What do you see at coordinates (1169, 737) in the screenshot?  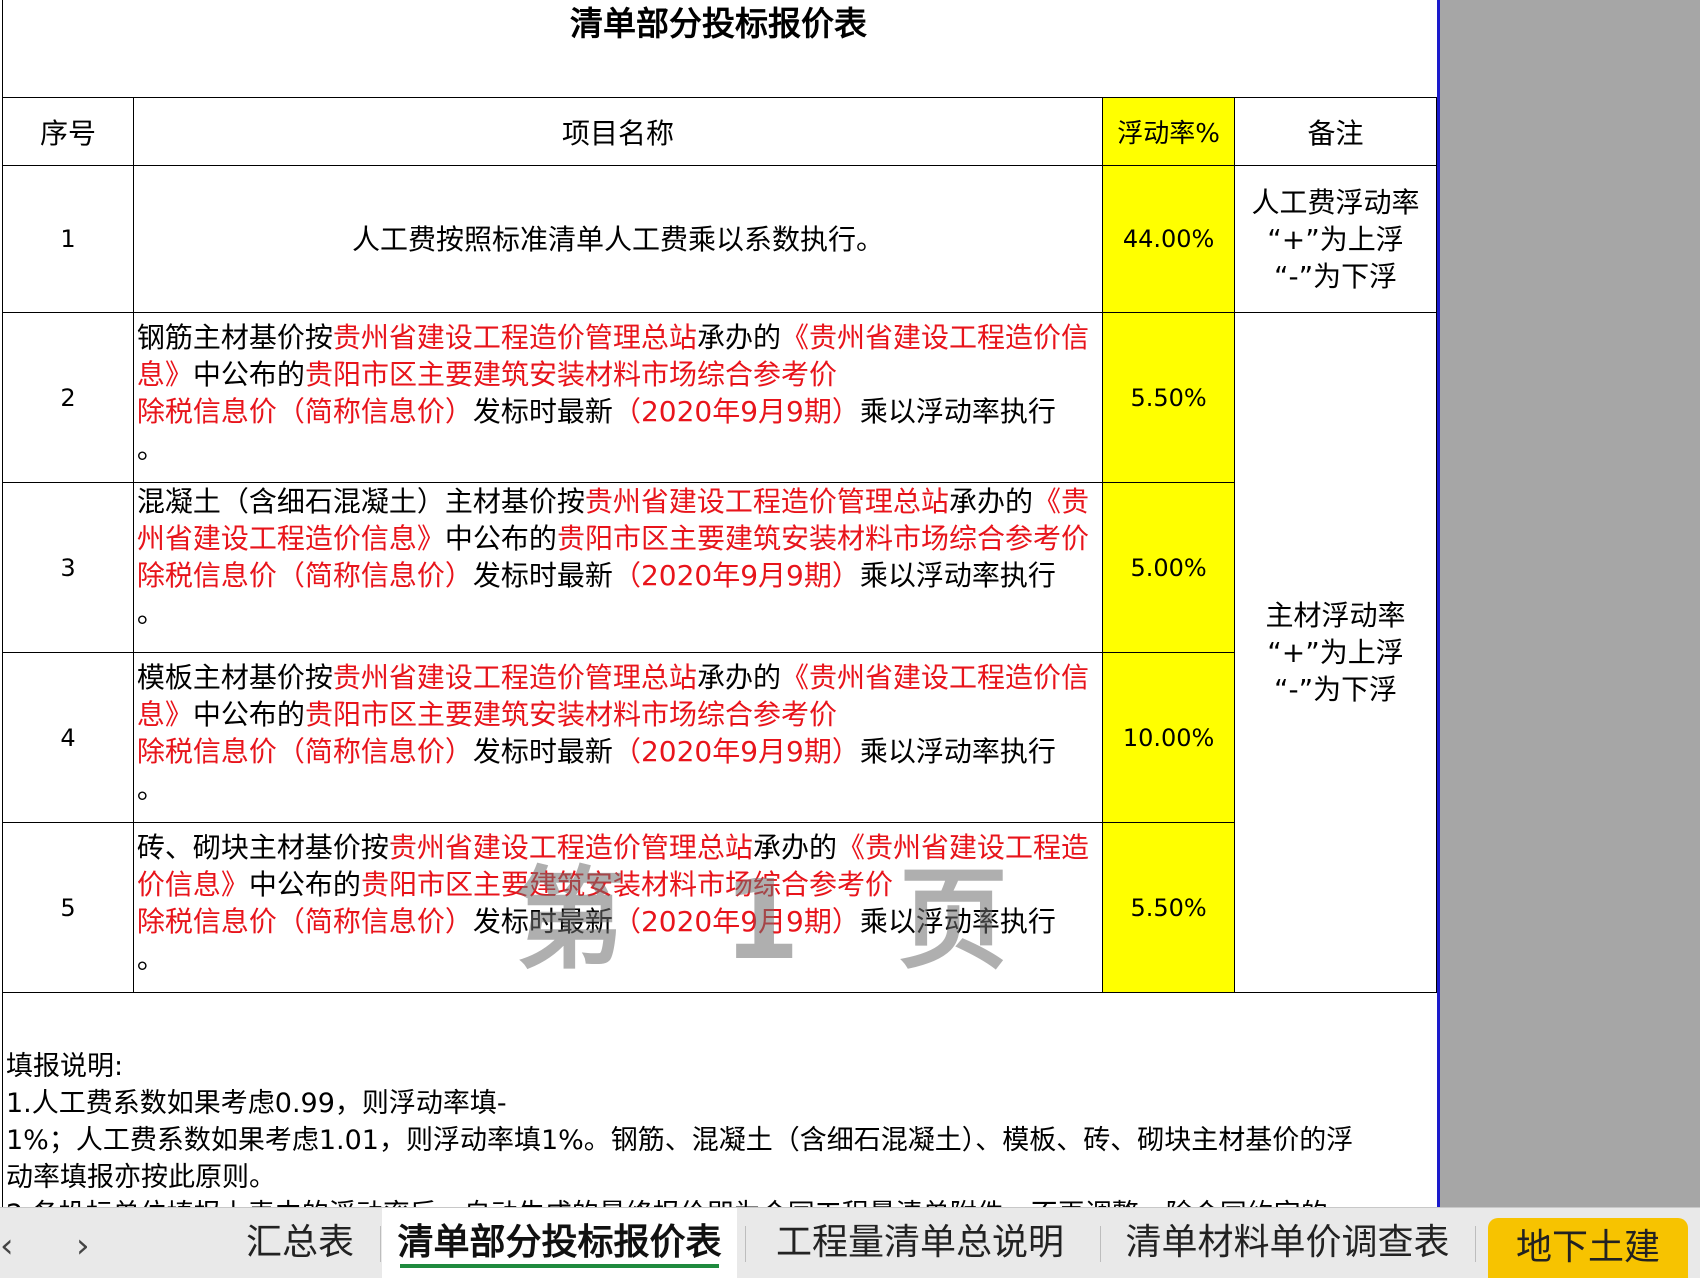 I see `row-rate: 10.00%` at bounding box center [1169, 737].